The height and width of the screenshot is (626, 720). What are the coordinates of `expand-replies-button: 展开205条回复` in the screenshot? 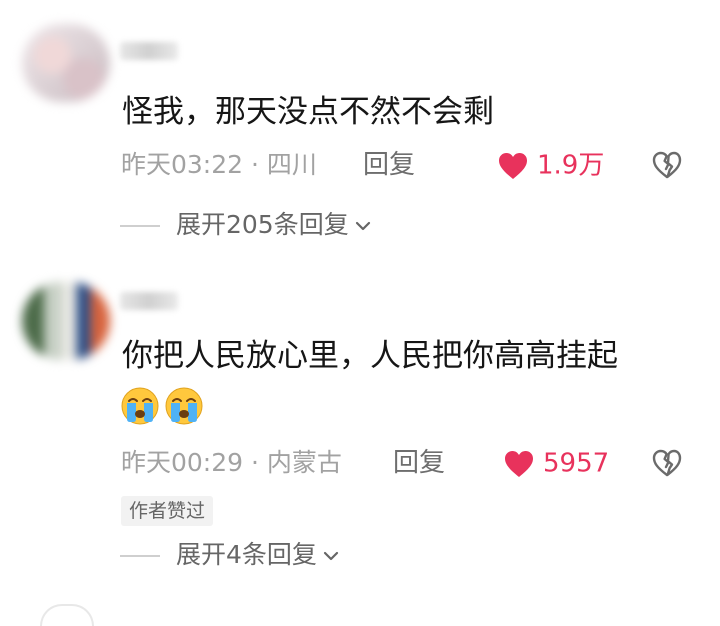 It's located at (245, 225).